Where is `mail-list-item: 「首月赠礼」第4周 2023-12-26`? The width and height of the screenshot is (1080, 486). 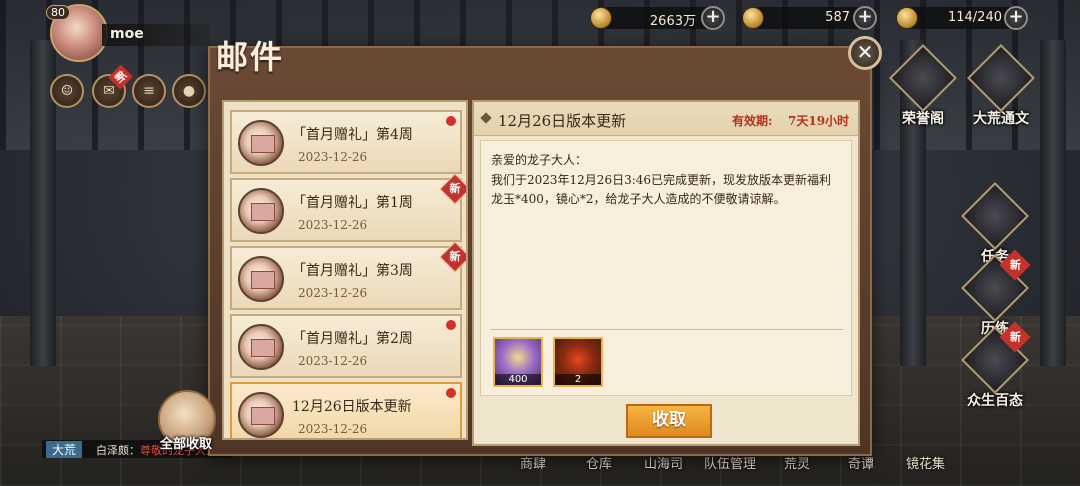
mail-list-item: 「首月赠礼」第4周 2023-12-26 is located at coordinates (346, 142).